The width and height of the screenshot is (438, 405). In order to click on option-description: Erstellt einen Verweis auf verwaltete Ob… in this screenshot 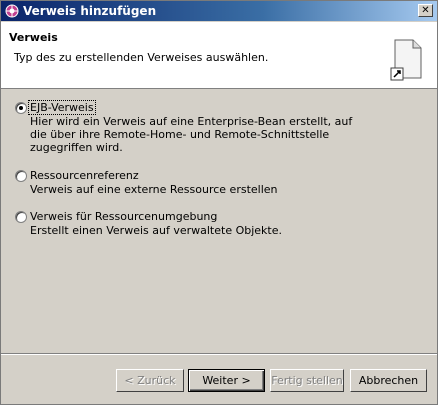, I will do `click(156, 230)`.